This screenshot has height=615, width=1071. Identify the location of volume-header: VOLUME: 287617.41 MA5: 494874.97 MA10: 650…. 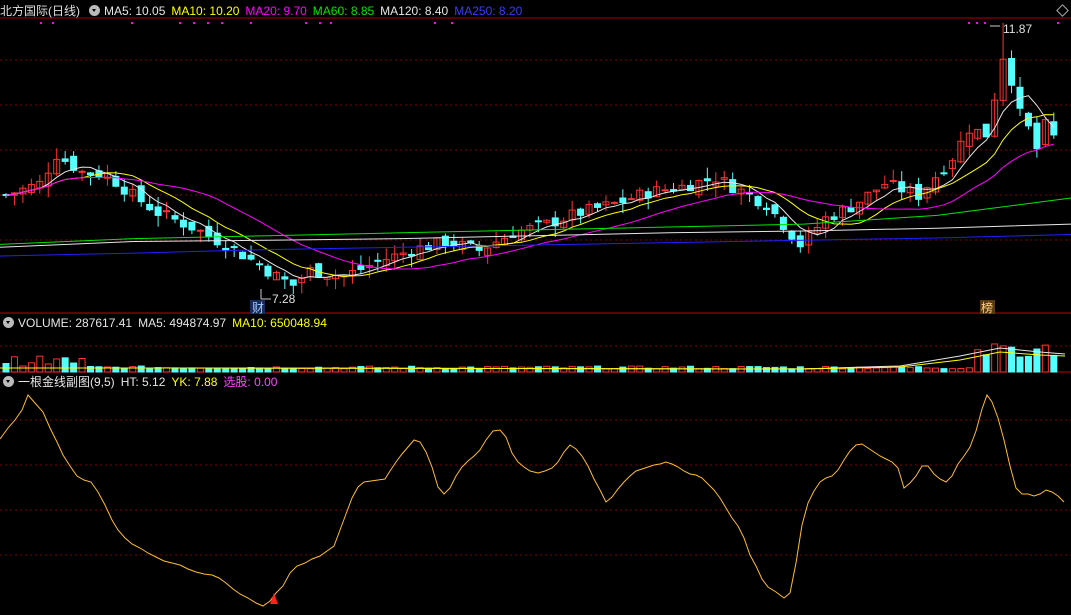
(166, 323).